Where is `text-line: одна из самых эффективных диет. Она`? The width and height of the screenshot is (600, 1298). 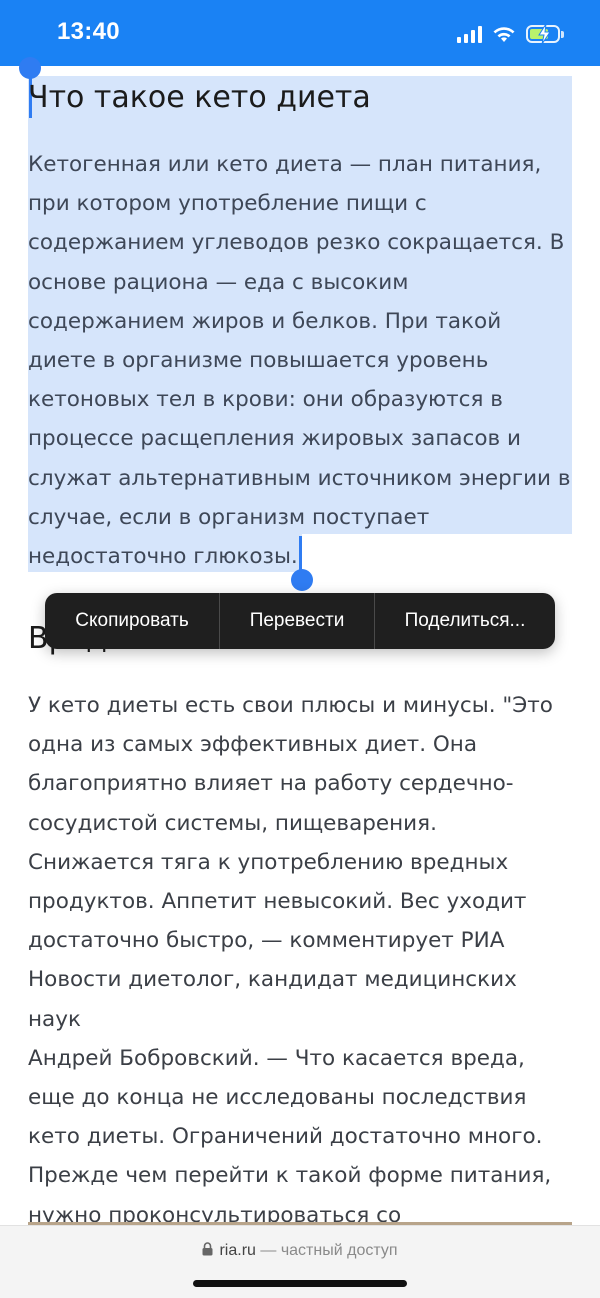
text-line: одна из самых эффективных диет. Она is located at coordinates (253, 745).